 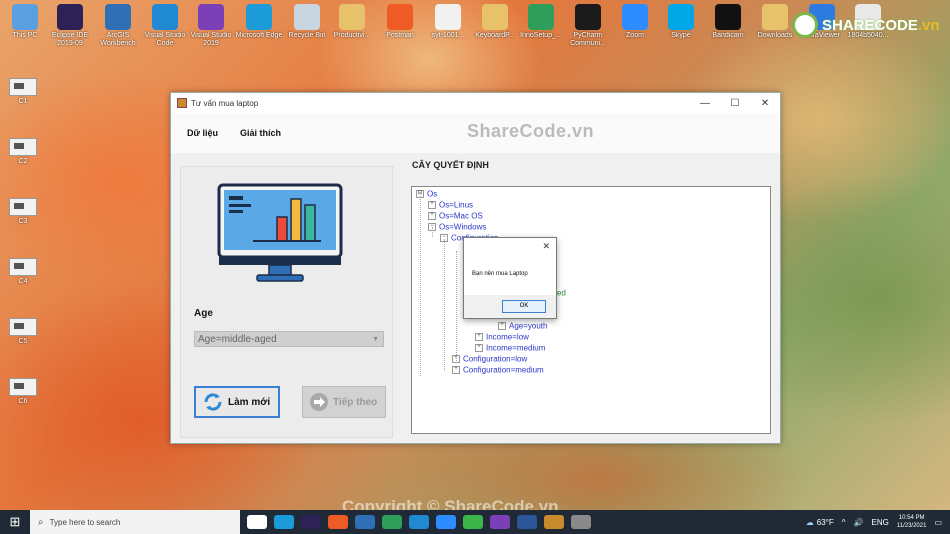 What do you see at coordinates (735, 103) in the screenshot?
I see `maximize-button: ☐` at bounding box center [735, 103].